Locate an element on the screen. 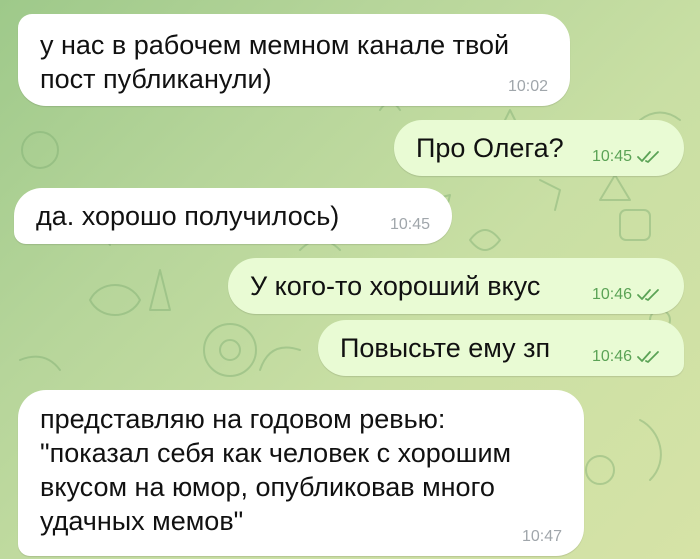 The image size is (700, 559). message-bubble-outgoing: Повысьте ему зп 10:46 is located at coordinates (501, 348).